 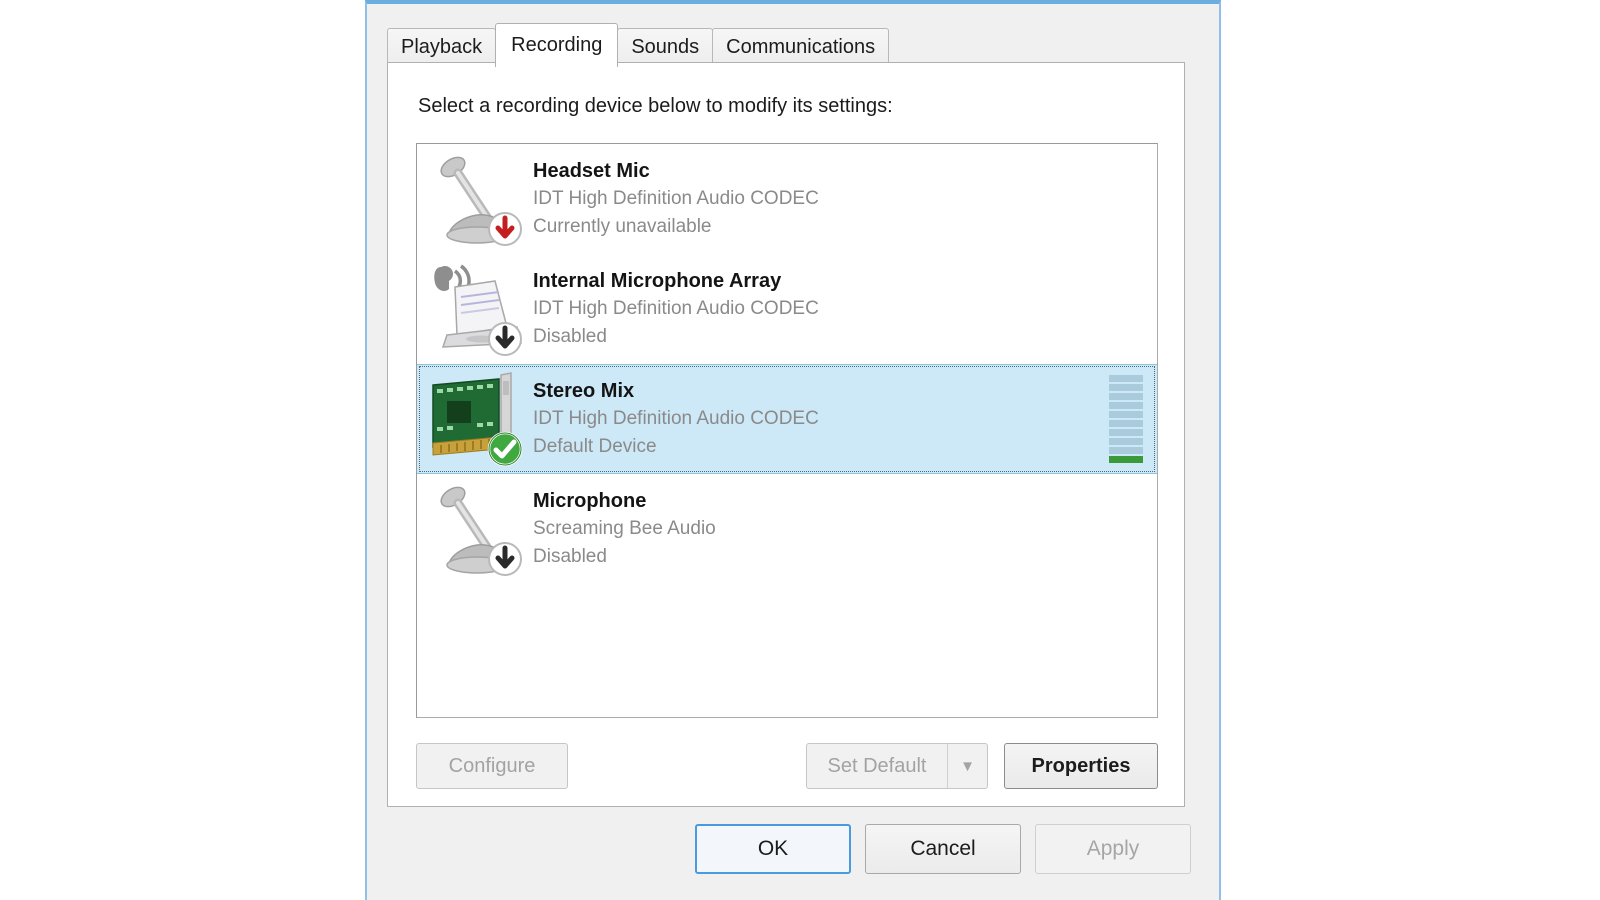 I want to click on configure-button: Configure, so click(x=492, y=766).